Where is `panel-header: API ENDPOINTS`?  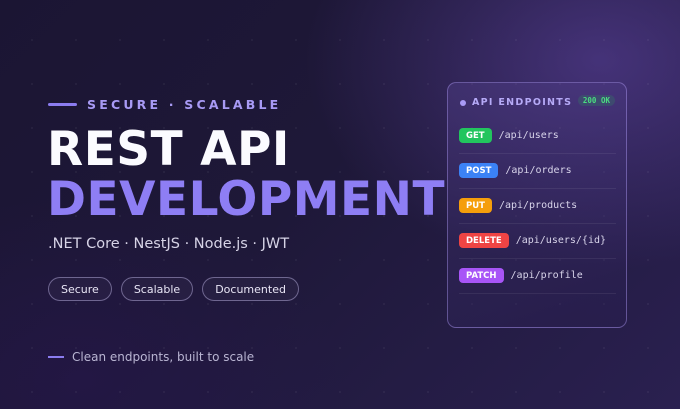 panel-header: API ENDPOINTS is located at coordinates (516, 102).